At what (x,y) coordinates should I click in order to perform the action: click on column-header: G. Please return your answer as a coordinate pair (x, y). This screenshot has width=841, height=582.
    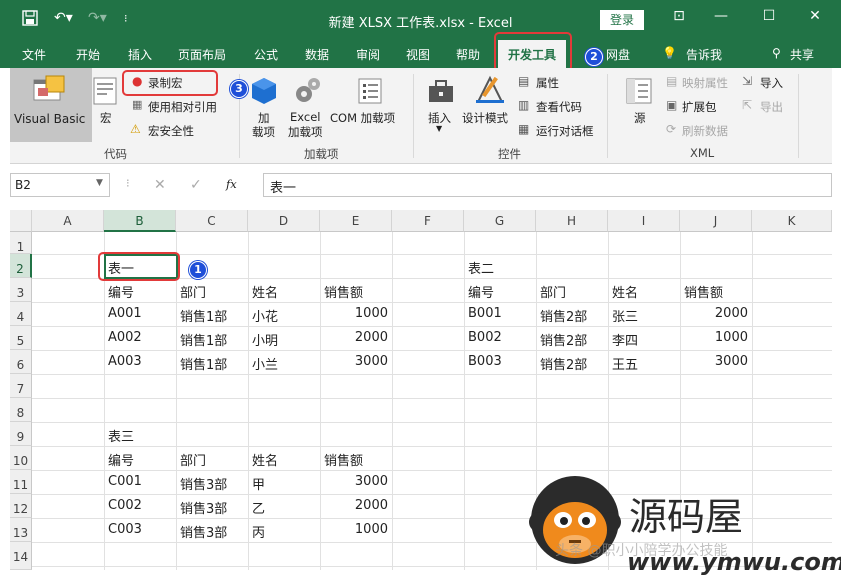
    Looking at the image, I should click on (500, 221).